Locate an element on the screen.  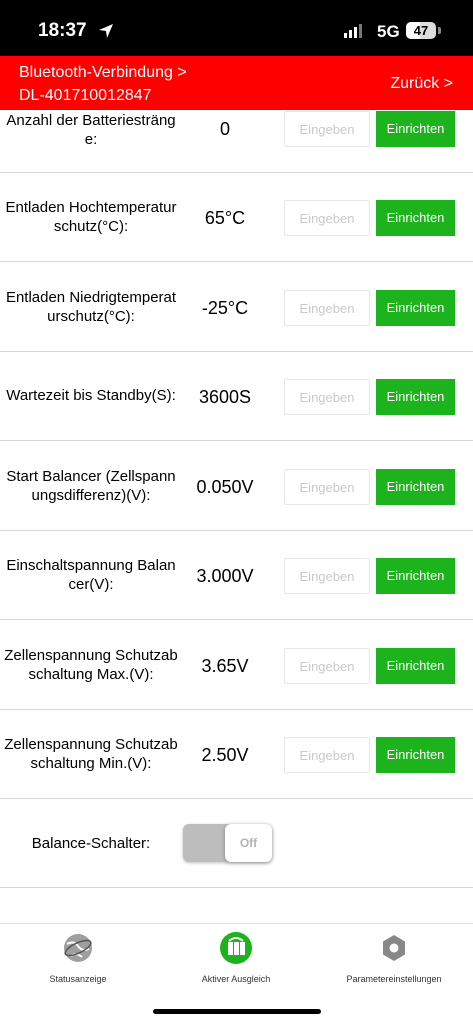
device-id: DL-401710012847 is located at coordinates (85, 96).